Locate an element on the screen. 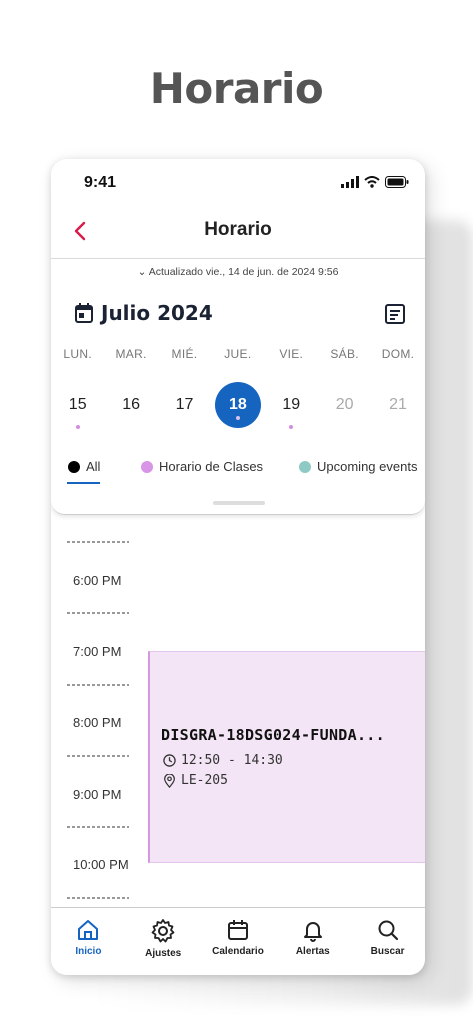  day-16: 16 is located at coordinates (130, 405).